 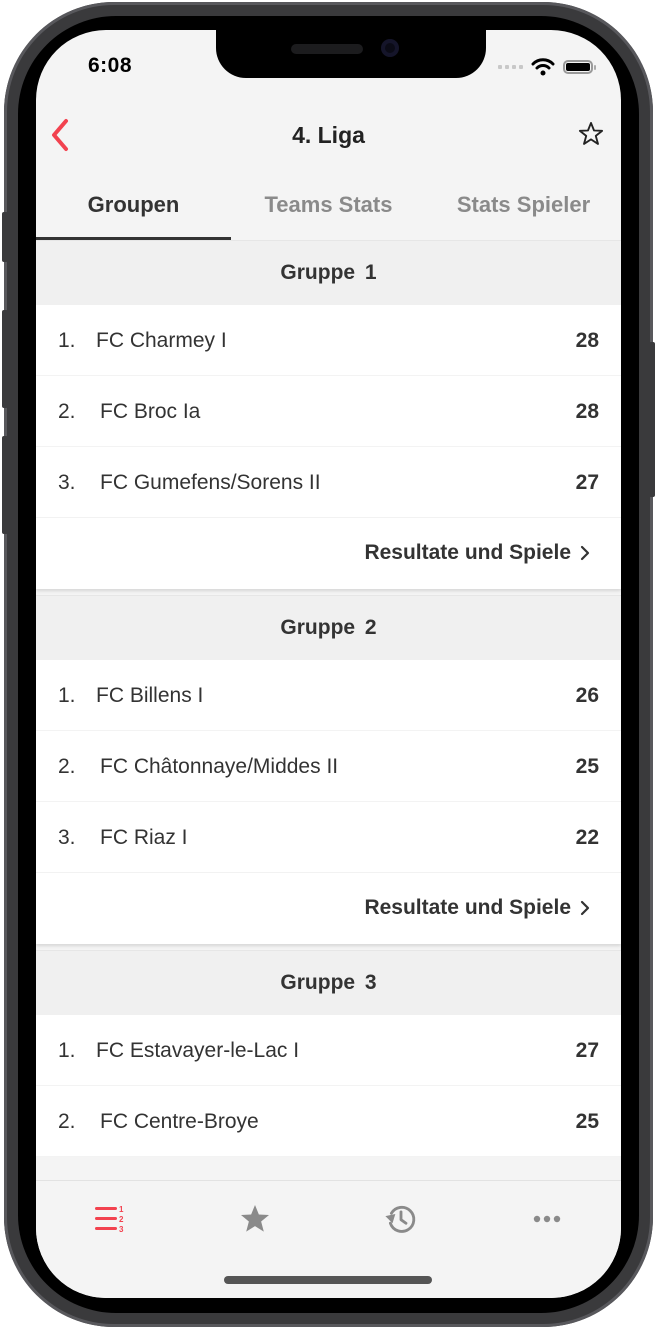 What do you see at coordinates (328, 837) in the screenshot?
I see `table-row: 3. FC Riaz I 22` at bounding box center [328, 837].